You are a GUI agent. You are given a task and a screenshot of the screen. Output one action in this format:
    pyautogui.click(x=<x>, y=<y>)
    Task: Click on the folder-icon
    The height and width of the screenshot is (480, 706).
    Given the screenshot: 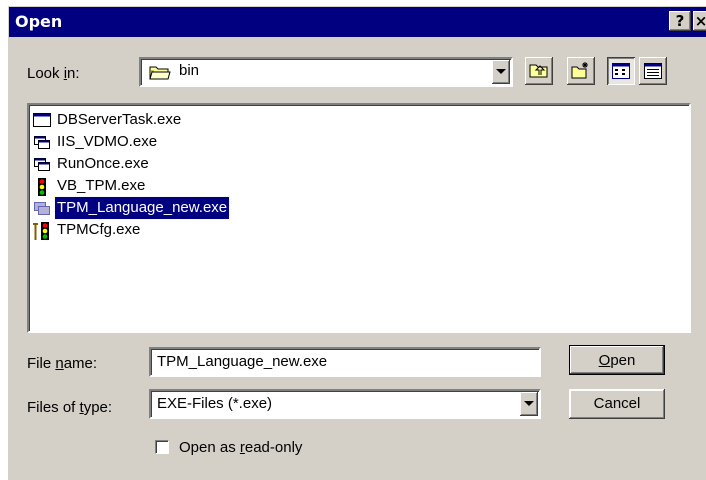 What is the action you would take?
    pyautogui.click(x=160, y=74)
    